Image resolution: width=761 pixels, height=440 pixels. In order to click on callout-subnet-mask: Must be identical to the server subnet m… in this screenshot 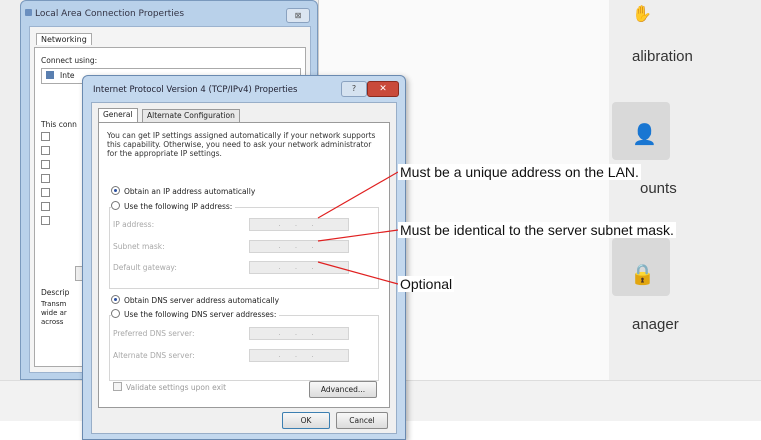, I will do `click(537, 230)`.